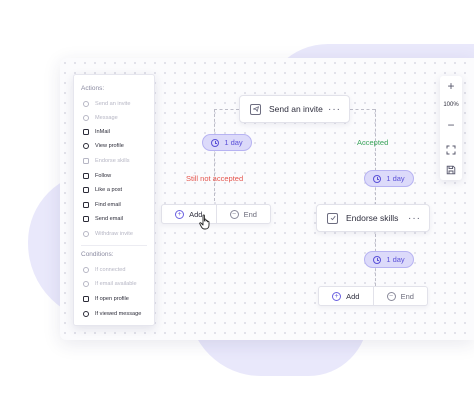 The width and height of the screenshot is (474, 401). Describe the element at coordinates (113, 104) in the screenshot. I see `sidebar-item-label: Send an invite` at that location.